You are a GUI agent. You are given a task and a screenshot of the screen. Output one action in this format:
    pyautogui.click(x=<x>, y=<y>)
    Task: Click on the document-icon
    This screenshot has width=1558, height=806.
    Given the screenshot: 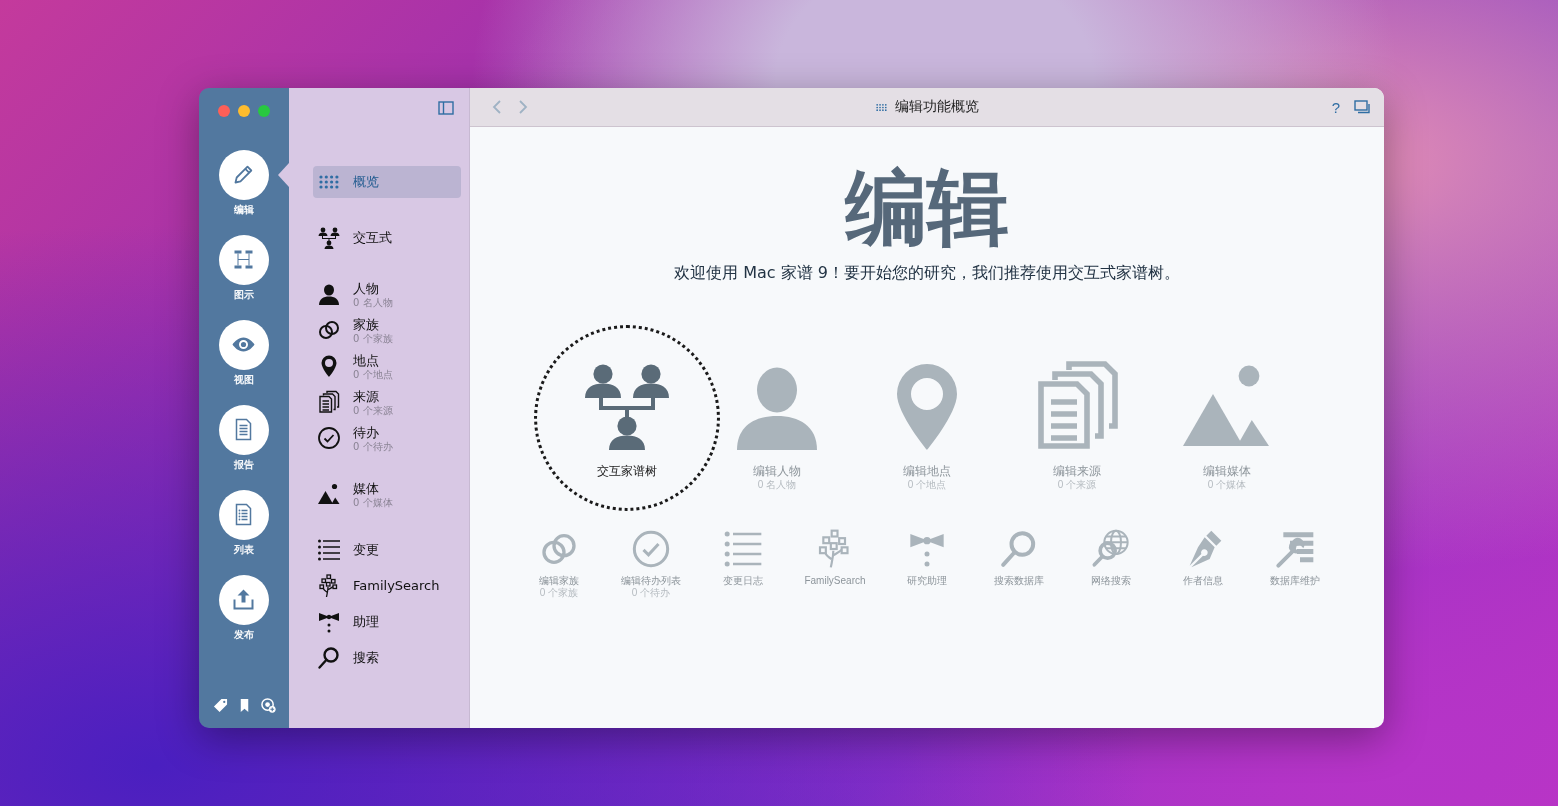 What is the action you would take?
    pyautogui.click(x=244, y=430)
    